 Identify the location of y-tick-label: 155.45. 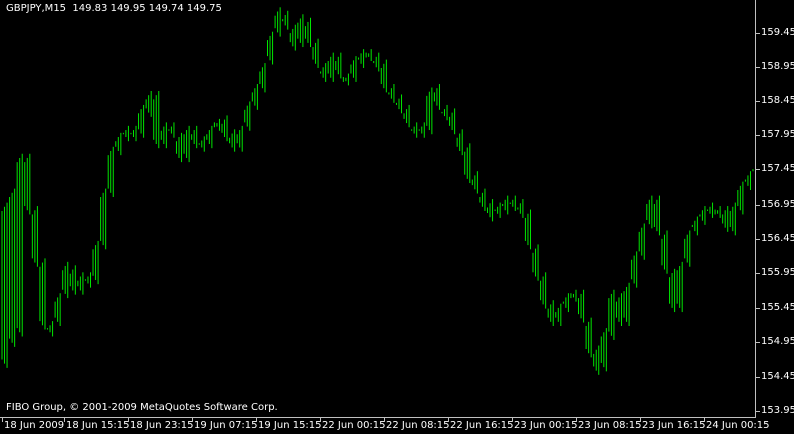
(777, 307).